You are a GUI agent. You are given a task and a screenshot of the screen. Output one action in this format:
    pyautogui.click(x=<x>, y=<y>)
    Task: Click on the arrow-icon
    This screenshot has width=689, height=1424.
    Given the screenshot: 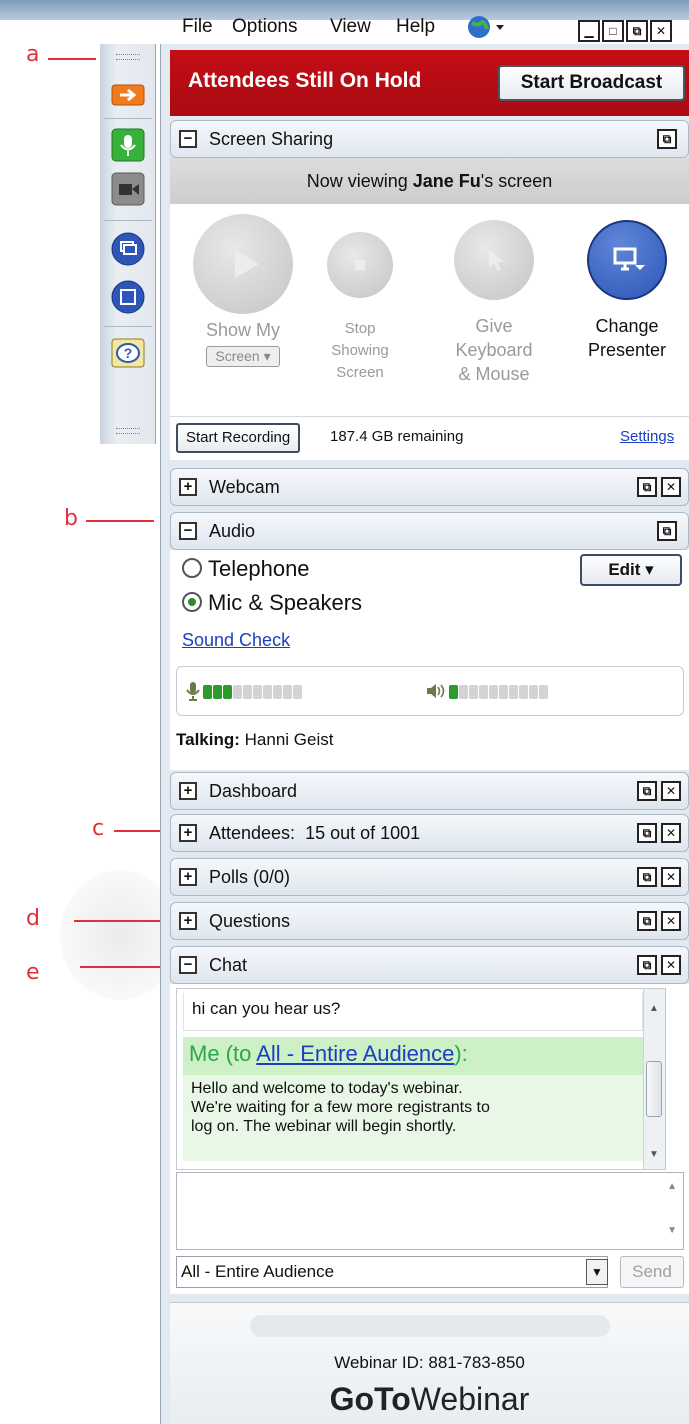 What is the action you would take?
    pyautogui.click(x=128, y=95)
    